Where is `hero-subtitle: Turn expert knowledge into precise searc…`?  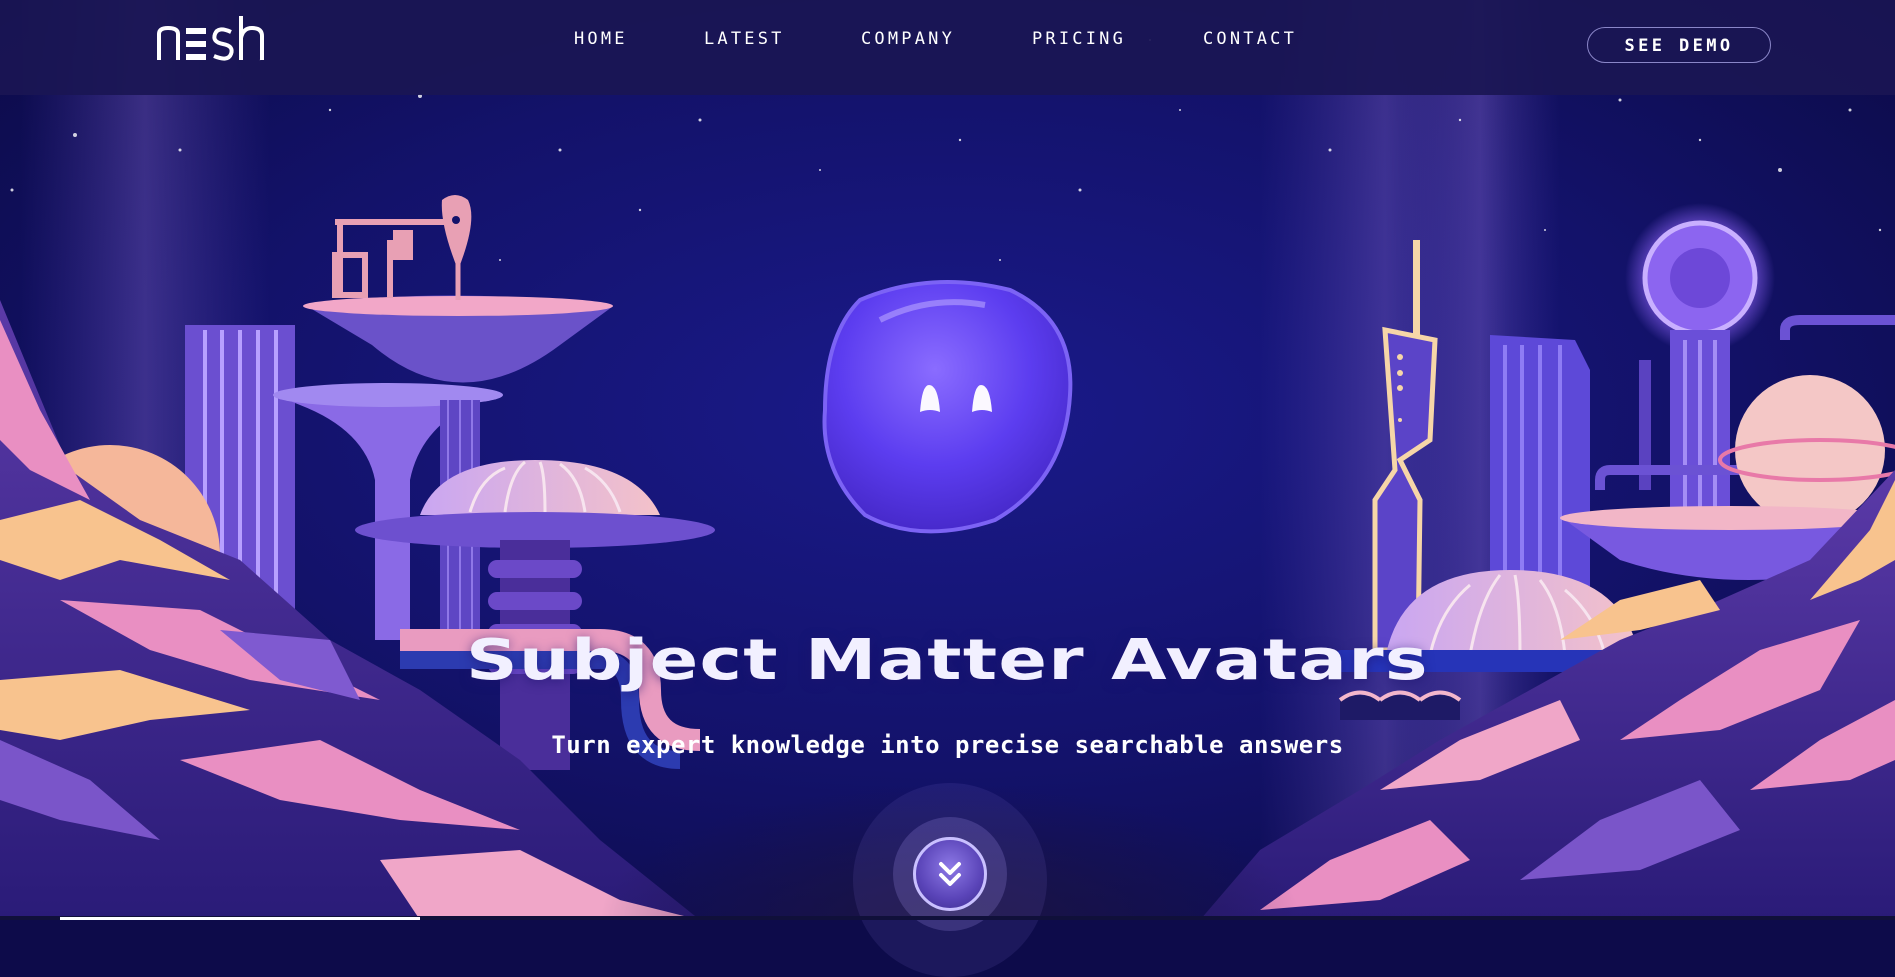 hero-subtitle: Turn expert knowledge into precise searc… is located at coordinates (947, 745).